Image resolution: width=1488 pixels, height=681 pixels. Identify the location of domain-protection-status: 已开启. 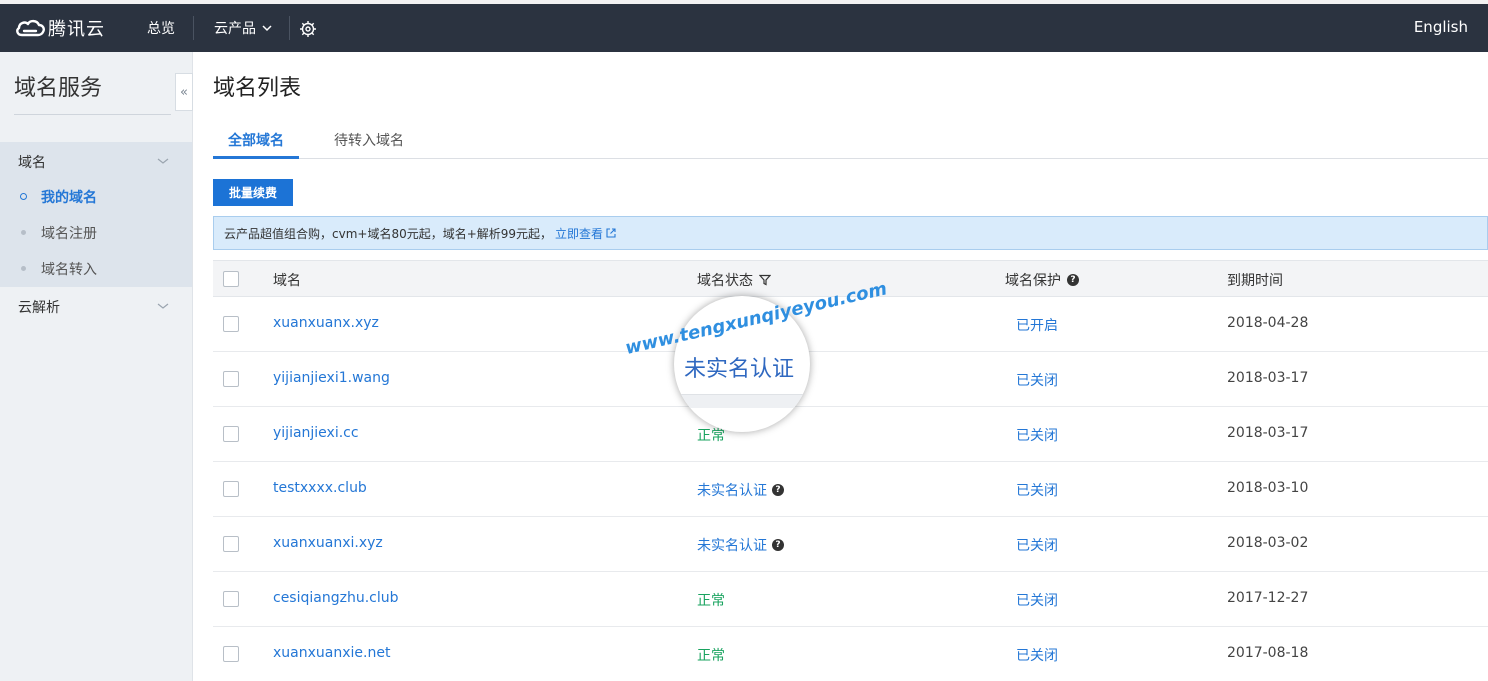
(1037, 325).